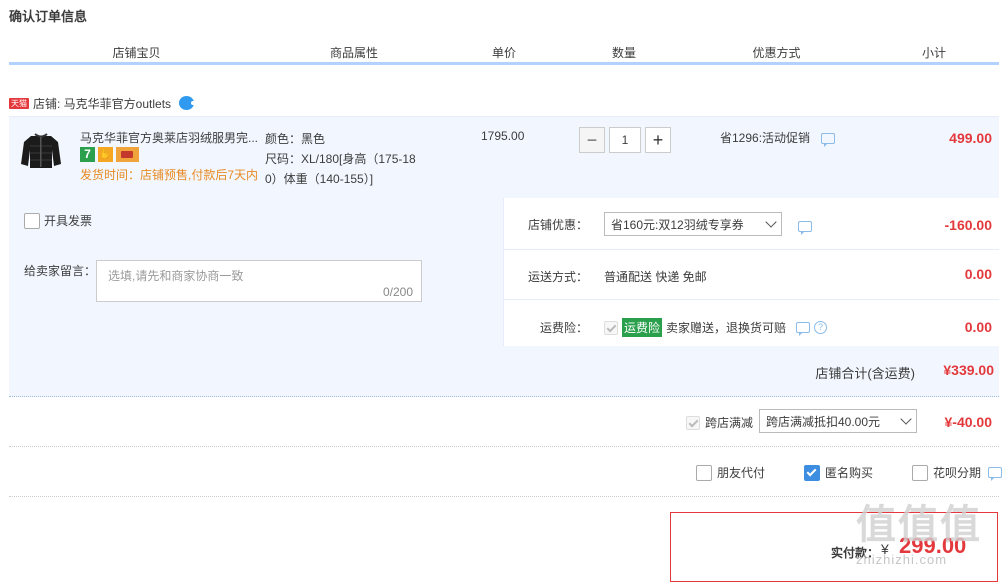  I want to click on promotion-info: 省1296:活动促销, so click(778, 138).